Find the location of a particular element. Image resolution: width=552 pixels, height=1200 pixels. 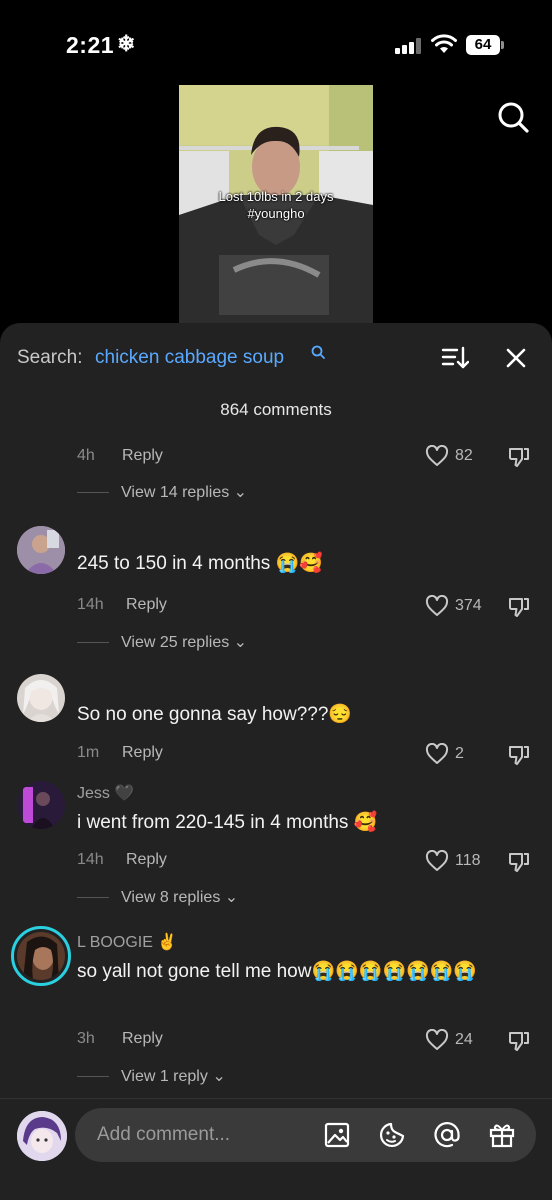

comment-input-box is located at coordinates (305, 1135).